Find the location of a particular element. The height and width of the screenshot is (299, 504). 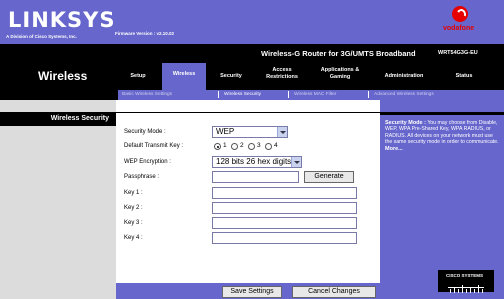

key4-label: Key 4 : is located at coordinates (133, 238).